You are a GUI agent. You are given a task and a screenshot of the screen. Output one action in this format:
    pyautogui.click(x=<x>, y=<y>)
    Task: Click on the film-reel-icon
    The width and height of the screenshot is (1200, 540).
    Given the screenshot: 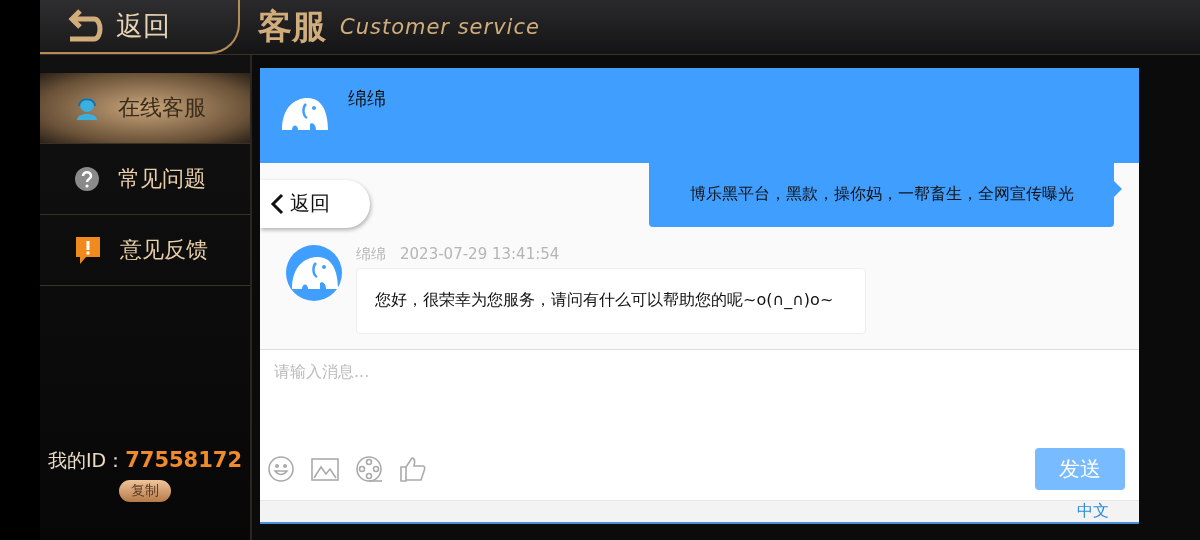 What is the action you would take?
    pyautogui.click(x=369, y=469)
    